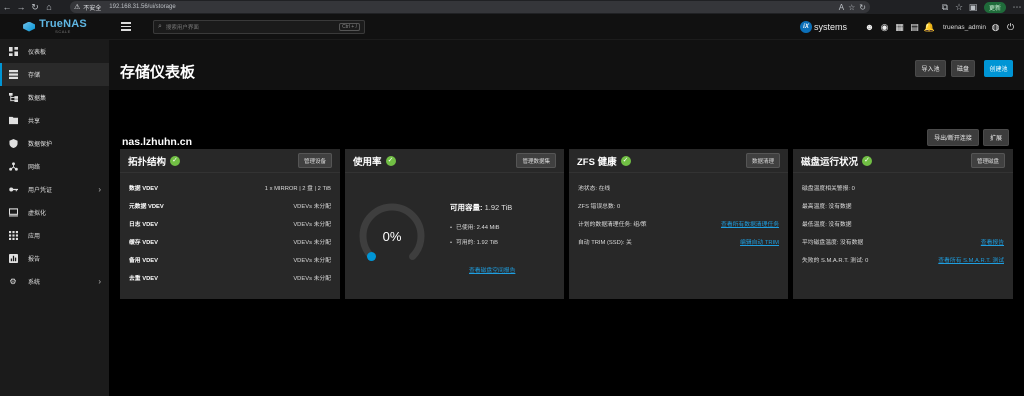 This screenshot has width=1024, height=396. I want to click on sidebar-item-reporting: 报告, so click(54, 258).